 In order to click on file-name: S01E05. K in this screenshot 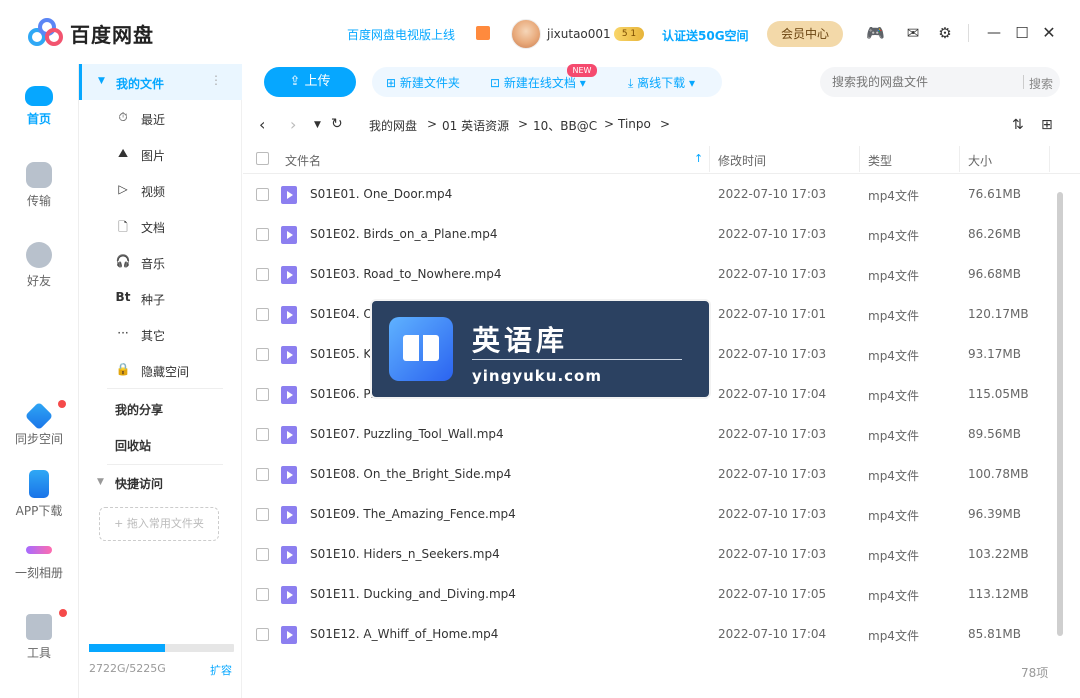, I will do `click(340, 354)`.